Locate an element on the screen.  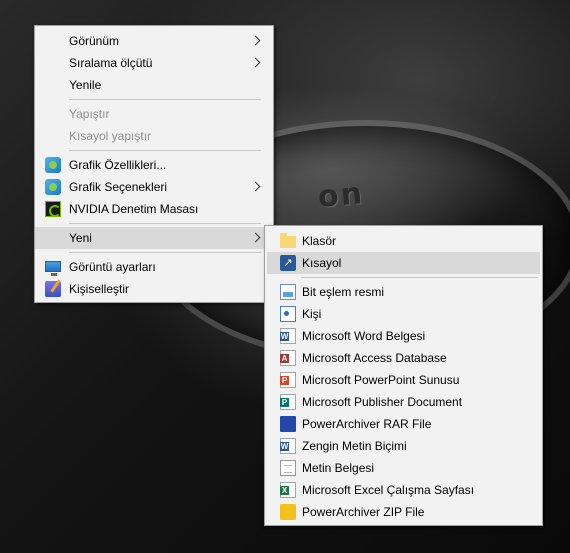
rtf-icon: W is located at coordinates (288, 446).